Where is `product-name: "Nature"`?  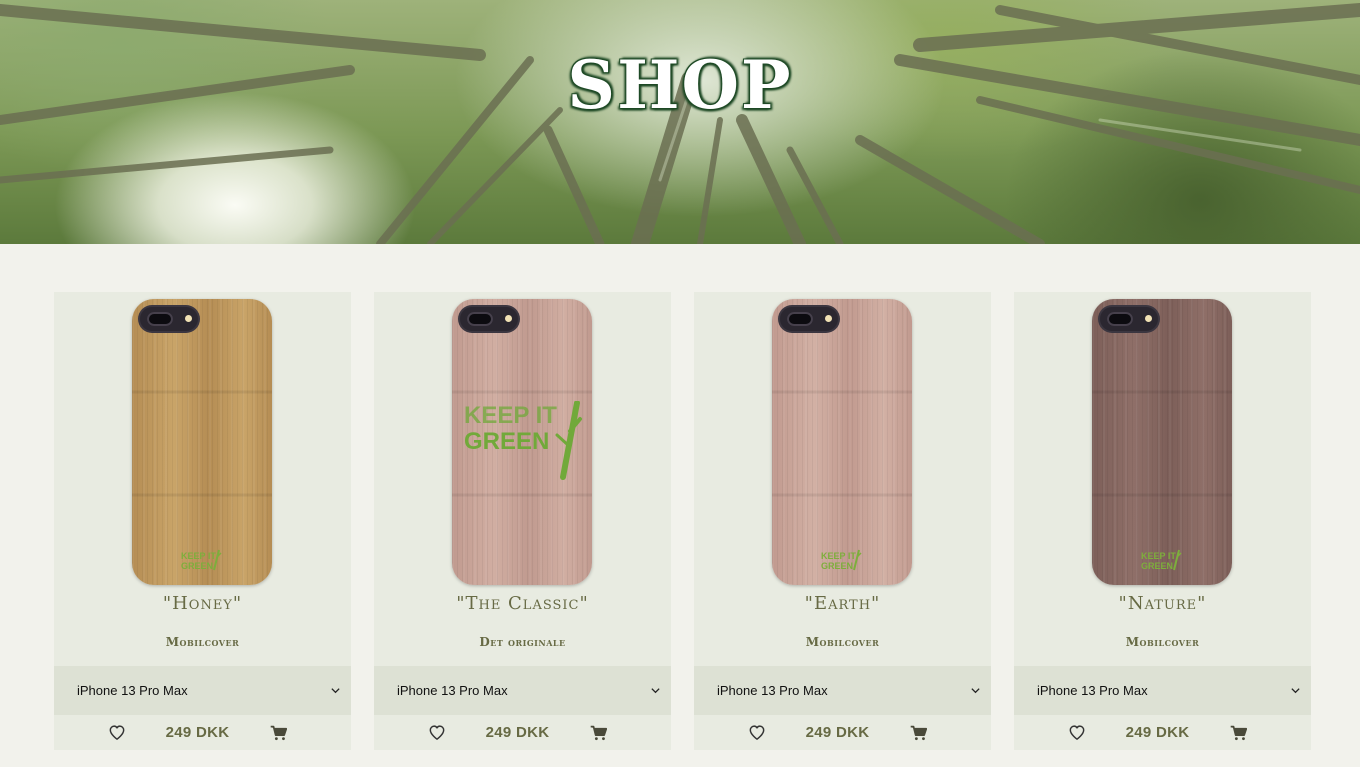 product-name: "Nature" is located at coordinates (1162, 603).